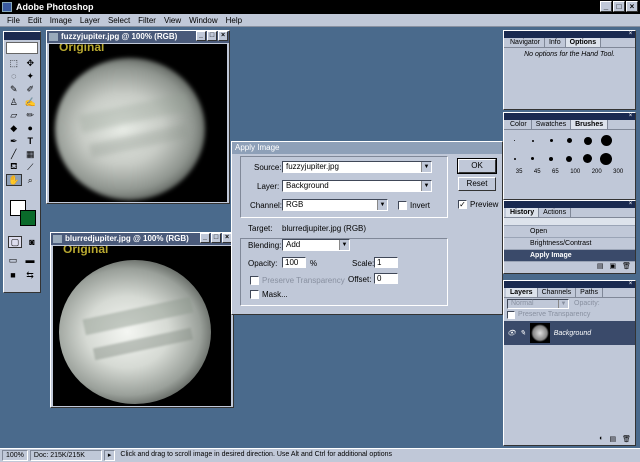 Image resolution: width=640 pixels, height=462 pixels. What do you see at coordinates (14, 128) in the screenshot?
I see `blur-tool-icon: ◆` at bounding box center [14, 128].